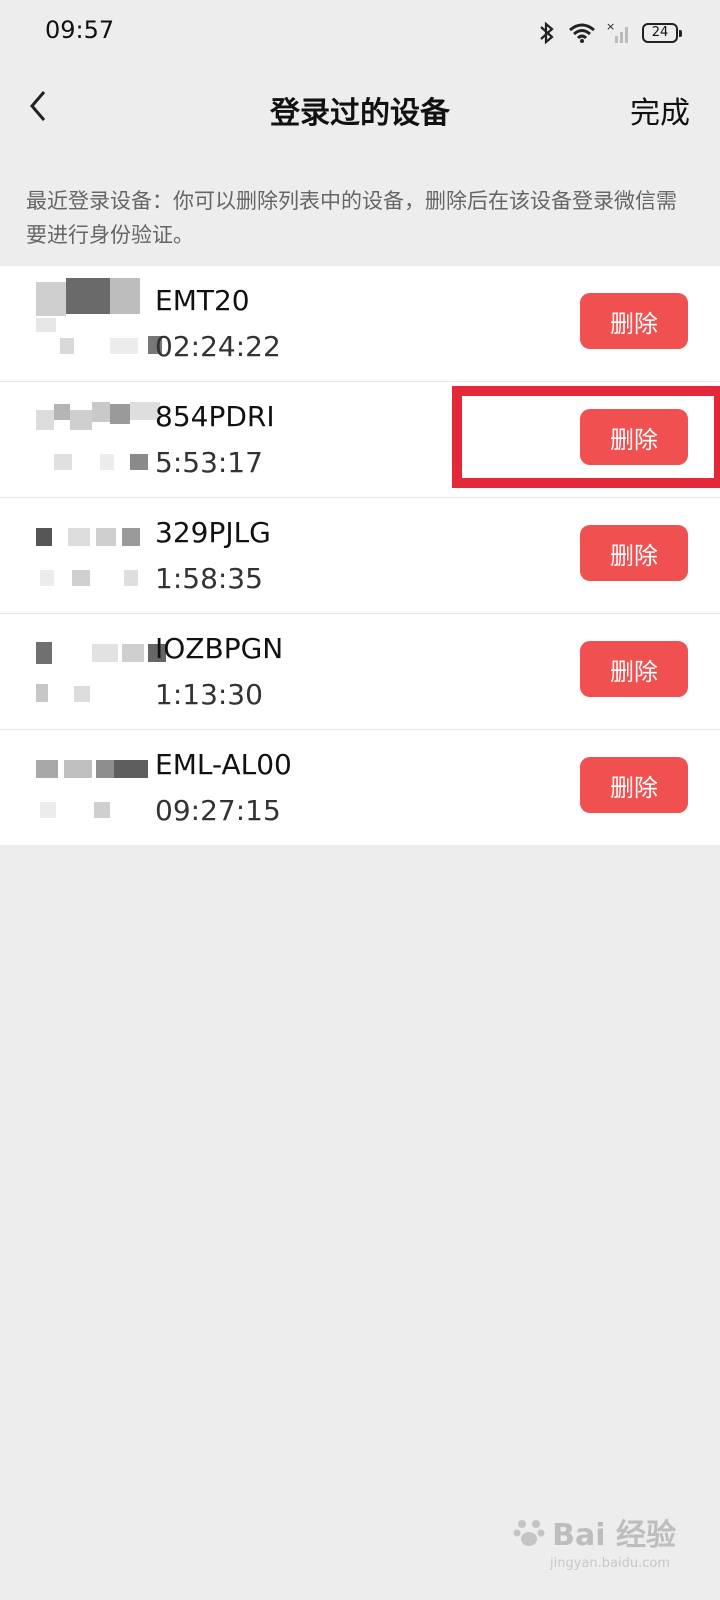 The width and height of the screenshot is (720, 1600). I want to click on watermark-text: Bai 经验, so click(614, 1535).